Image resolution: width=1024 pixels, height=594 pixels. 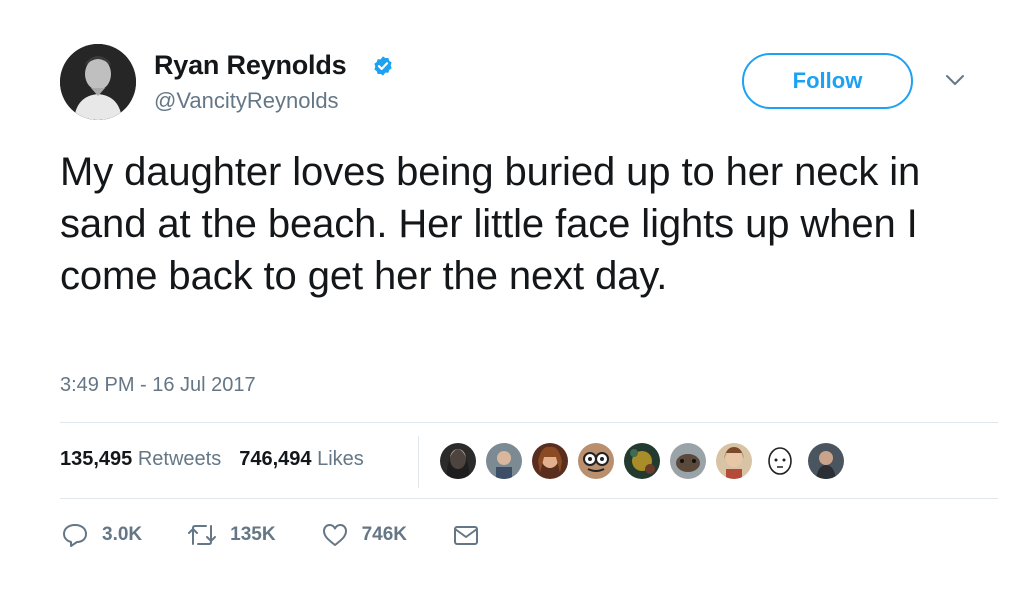 I want to click on divider-top, so click(x=529, y=422).